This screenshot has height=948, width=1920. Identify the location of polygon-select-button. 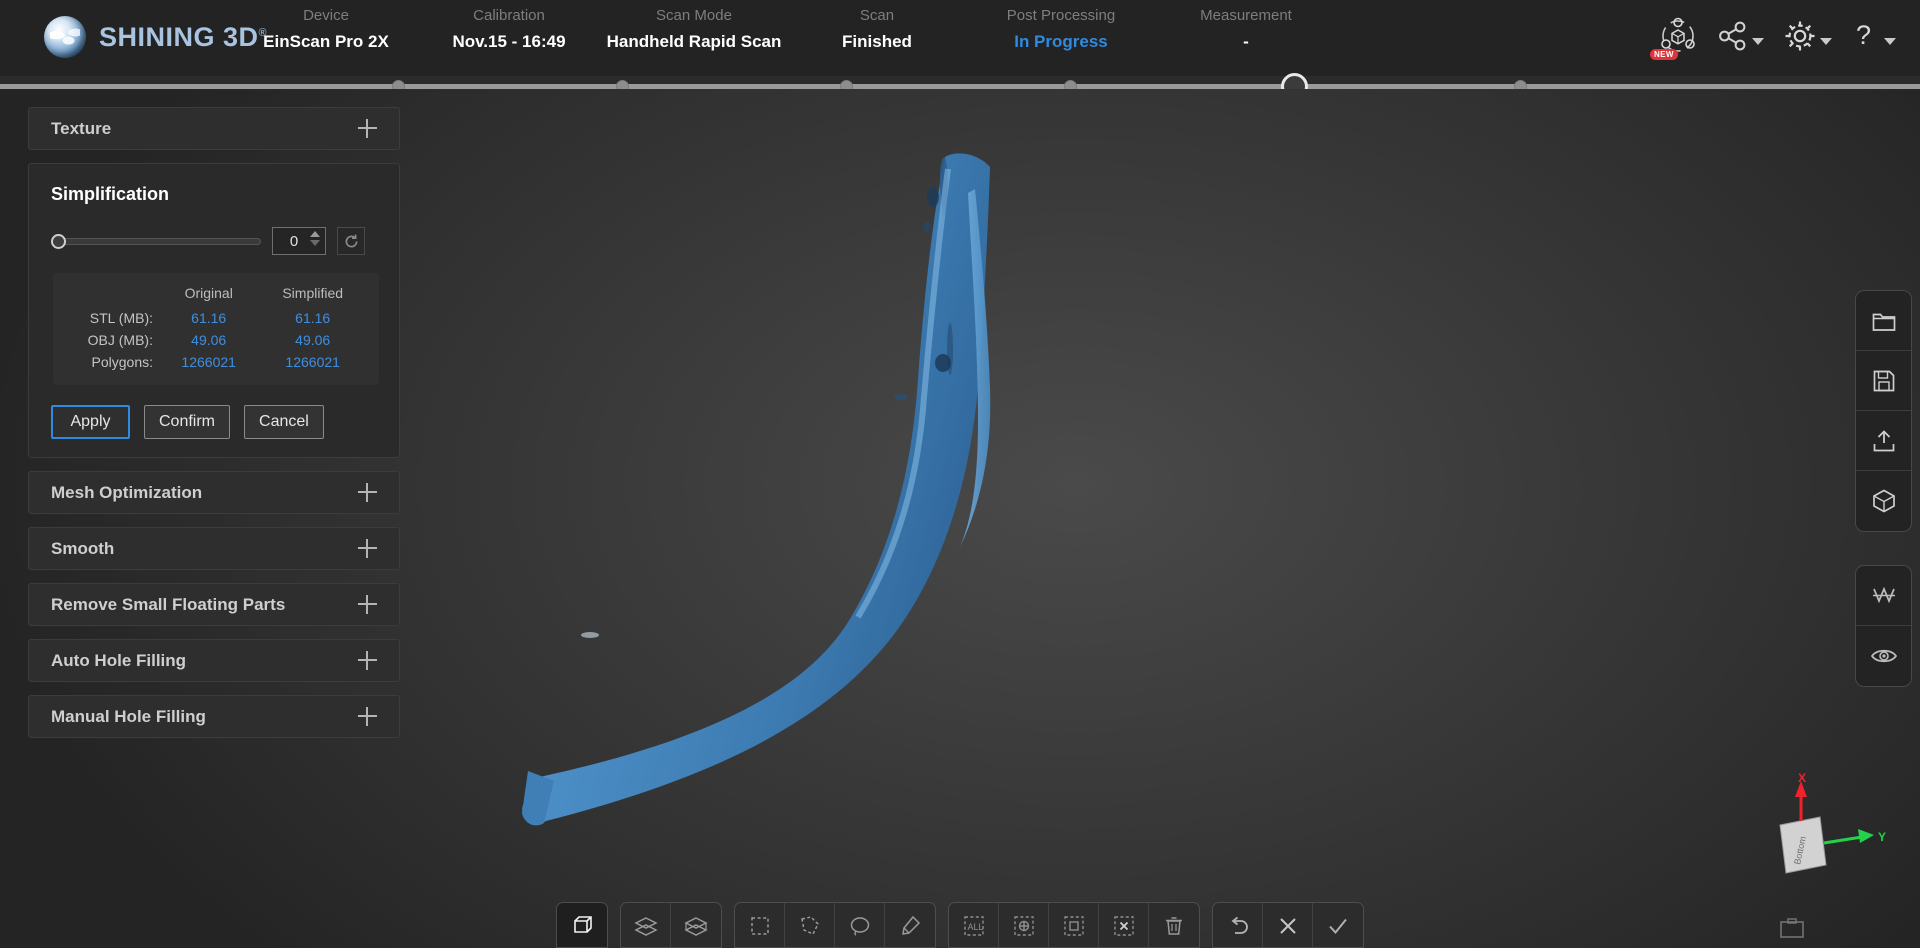
(810, 925).